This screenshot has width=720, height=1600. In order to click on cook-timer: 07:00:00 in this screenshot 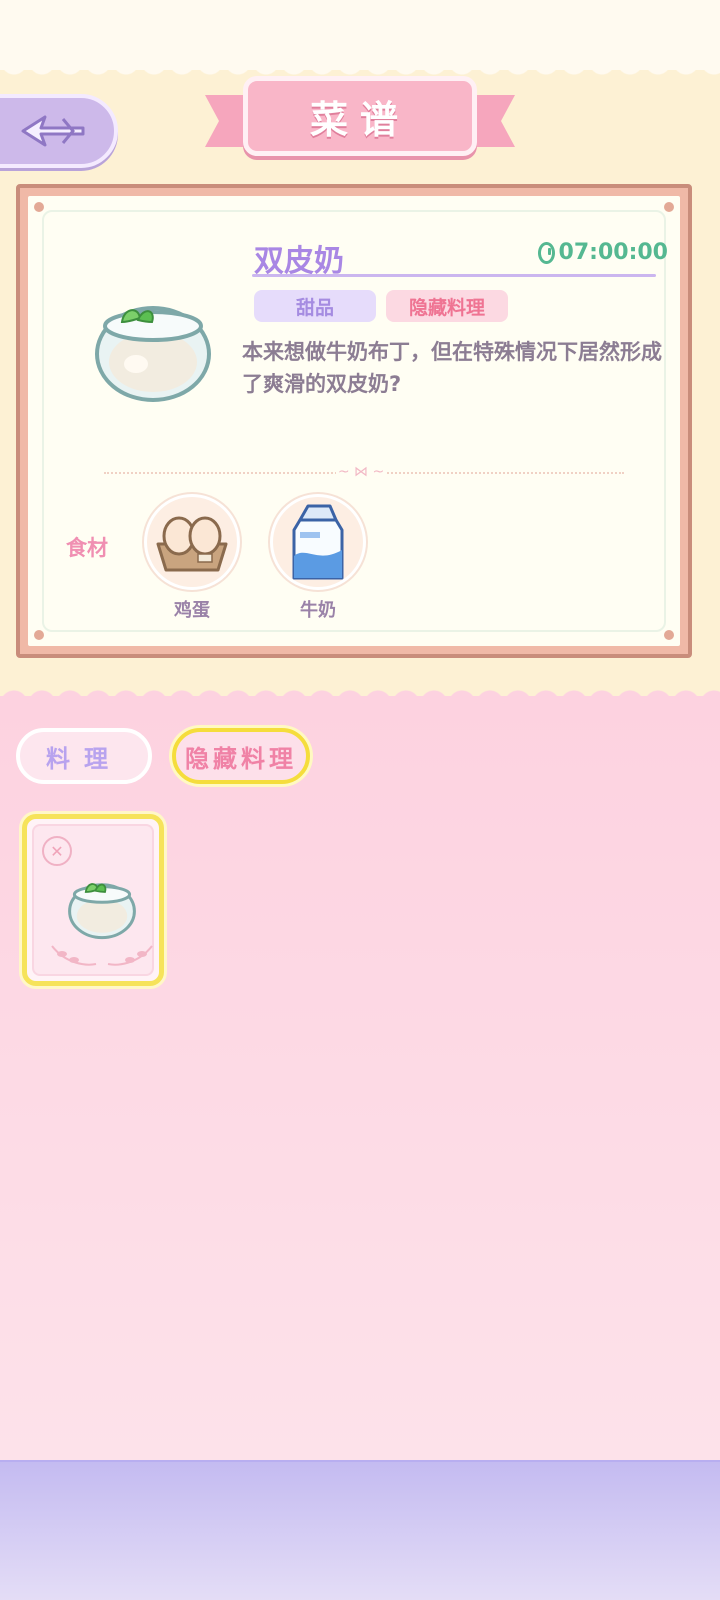, I will do `click(603, 252)`.